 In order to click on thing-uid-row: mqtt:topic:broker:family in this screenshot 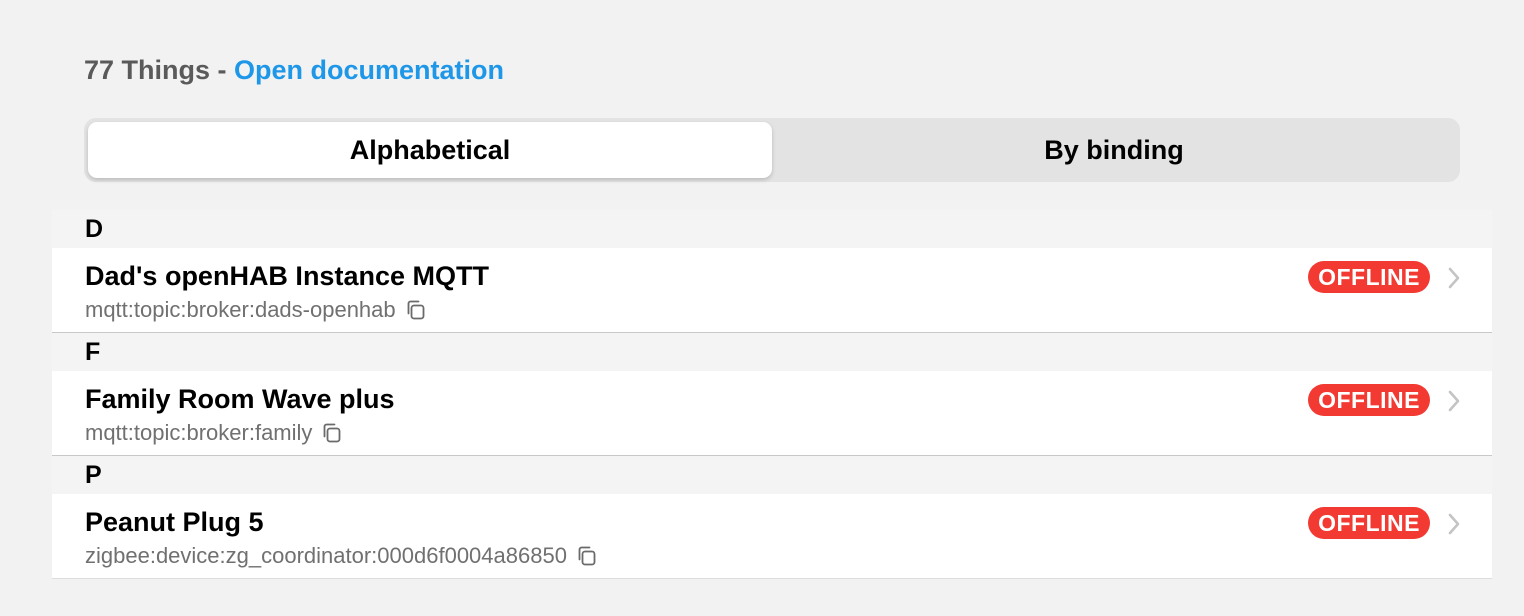, I will do `click(214, 433)`.